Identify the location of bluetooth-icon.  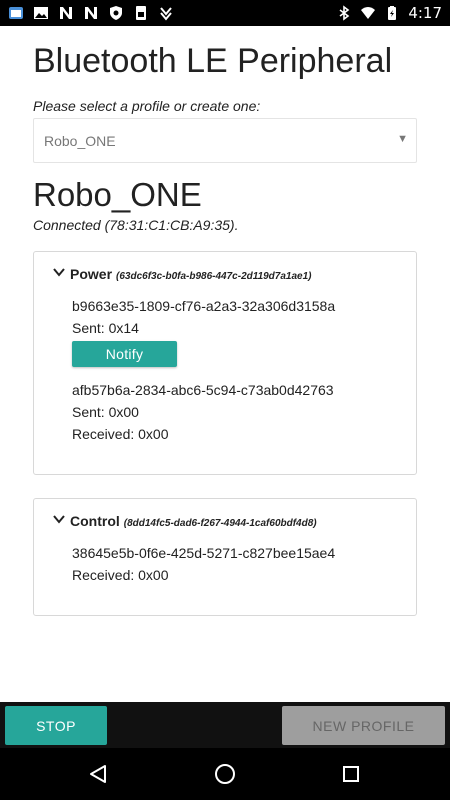
(344, 13).